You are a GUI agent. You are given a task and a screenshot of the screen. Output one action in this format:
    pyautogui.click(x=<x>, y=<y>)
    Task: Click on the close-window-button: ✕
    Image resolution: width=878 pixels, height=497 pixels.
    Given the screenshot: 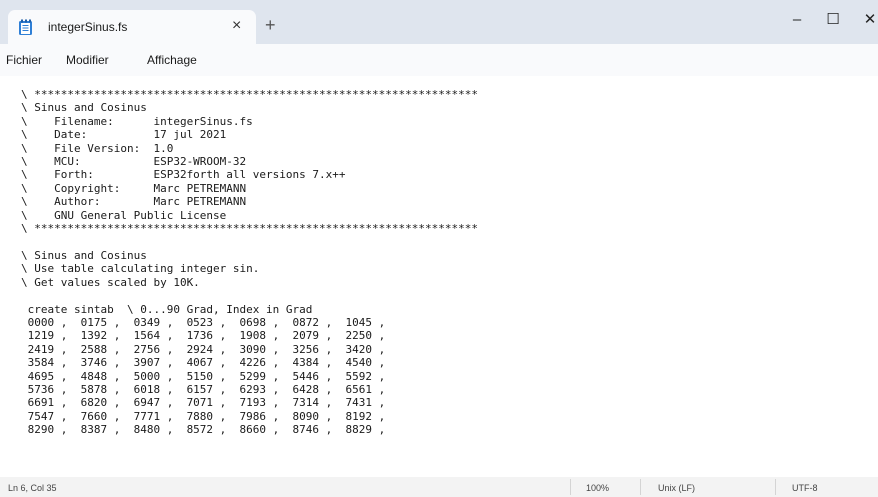 What is the action you would take?
    pyautogui.click(x=866, y=20)
    